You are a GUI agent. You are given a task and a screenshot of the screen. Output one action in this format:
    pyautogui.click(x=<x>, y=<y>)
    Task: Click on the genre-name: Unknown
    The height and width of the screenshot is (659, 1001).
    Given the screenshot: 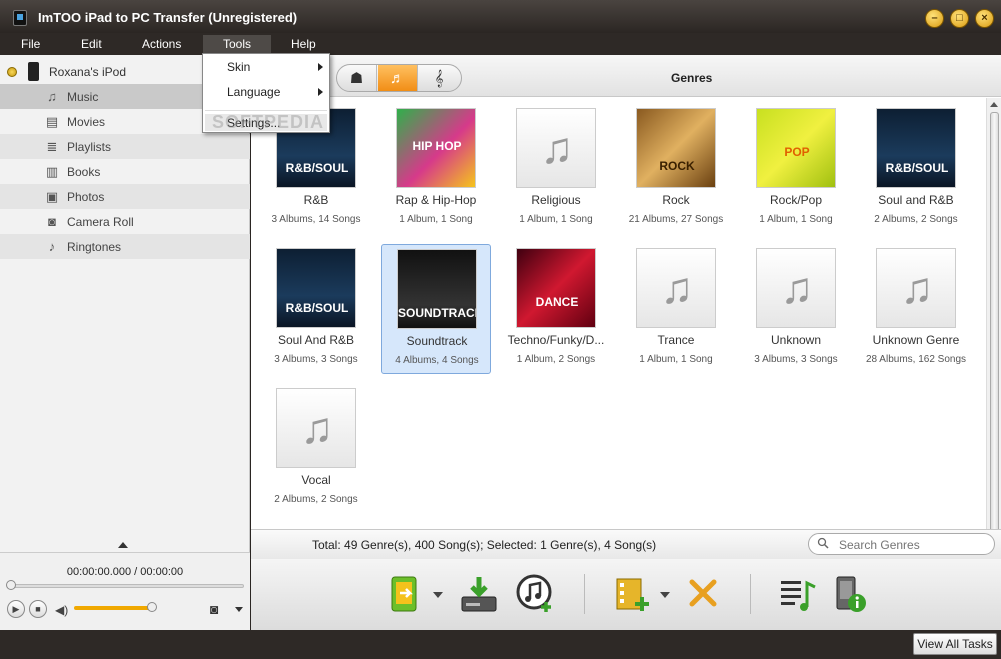 What is the action you would take?
    pyautogui.click(x=796, y=340)
    